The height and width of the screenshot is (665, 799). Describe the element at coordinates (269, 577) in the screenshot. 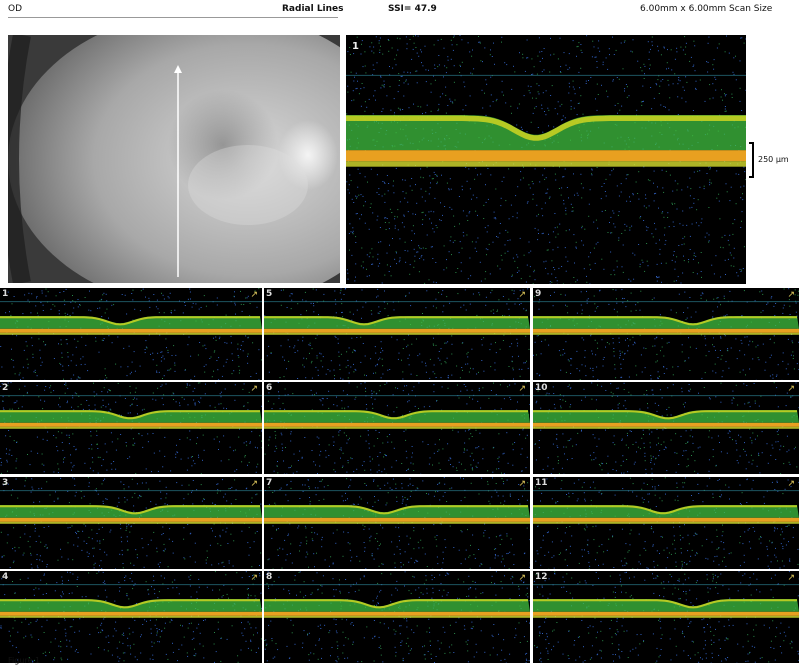

I see `thumbnail-number: 8` at that location.